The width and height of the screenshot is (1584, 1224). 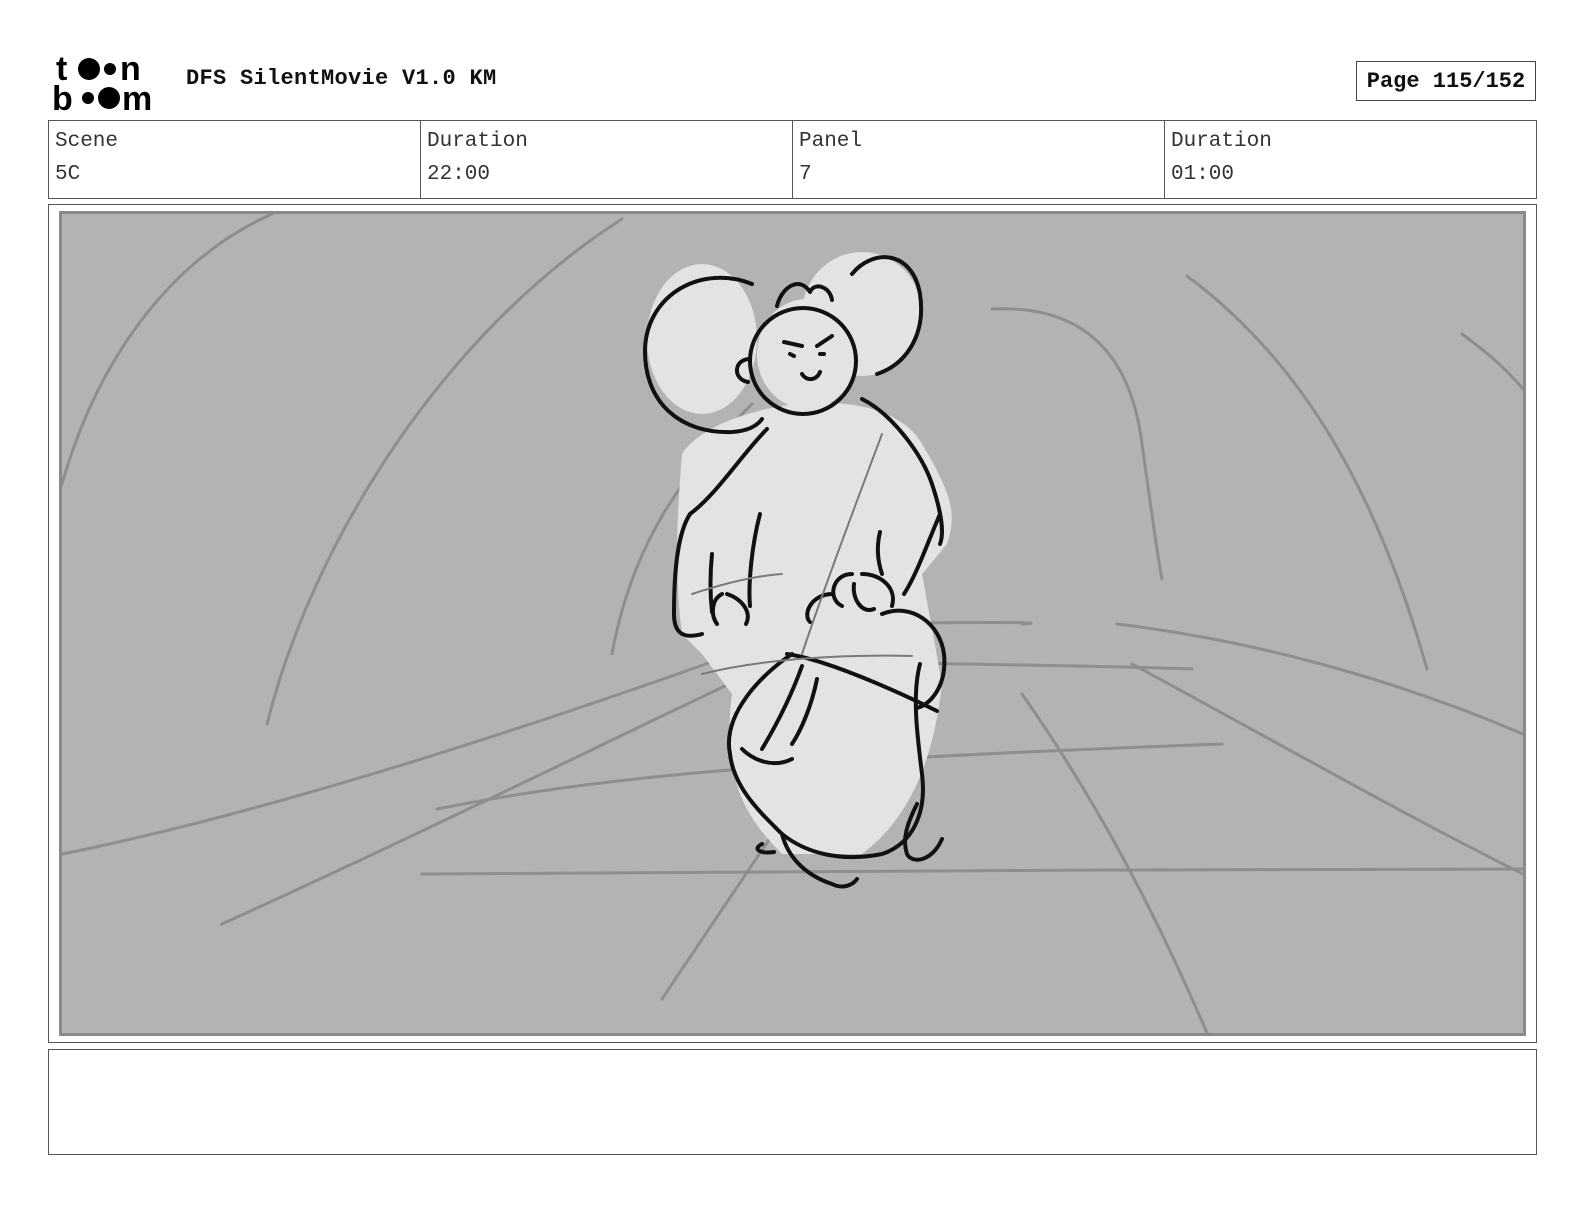 What do you see at coordinates (805, 174) in the screenshot?
I see `panel-value: 7` at bounding box center [805, 174].